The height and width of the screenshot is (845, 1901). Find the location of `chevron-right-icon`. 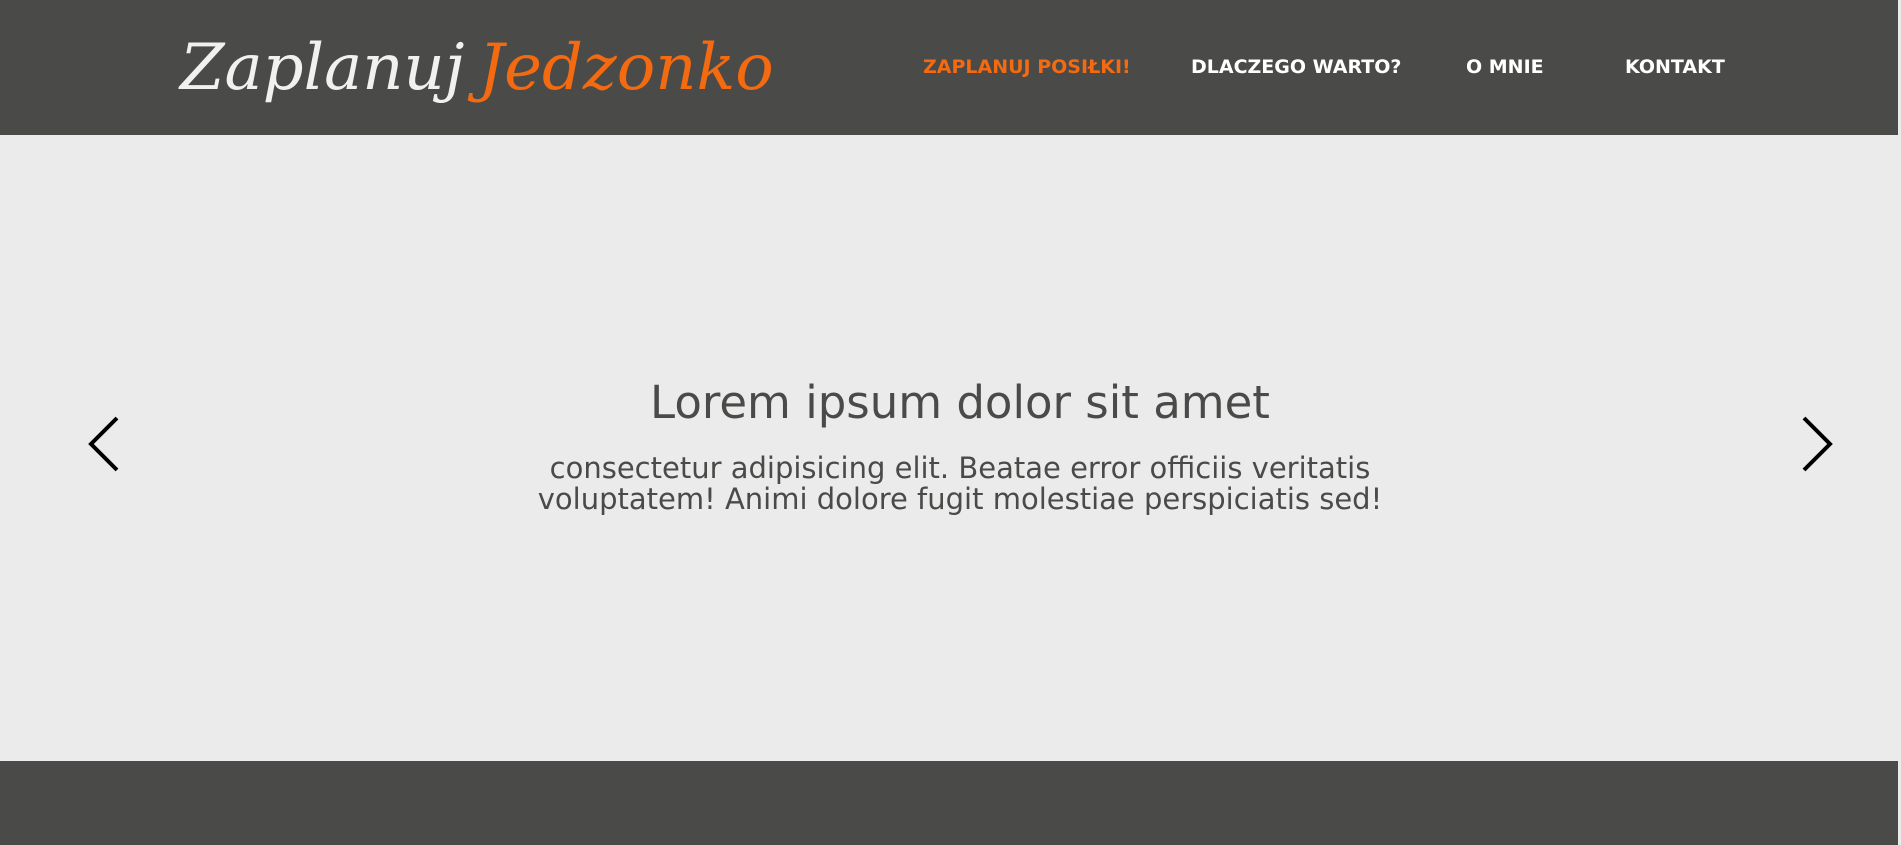

chevron-right-icon is located at coordinates (1817, 444).